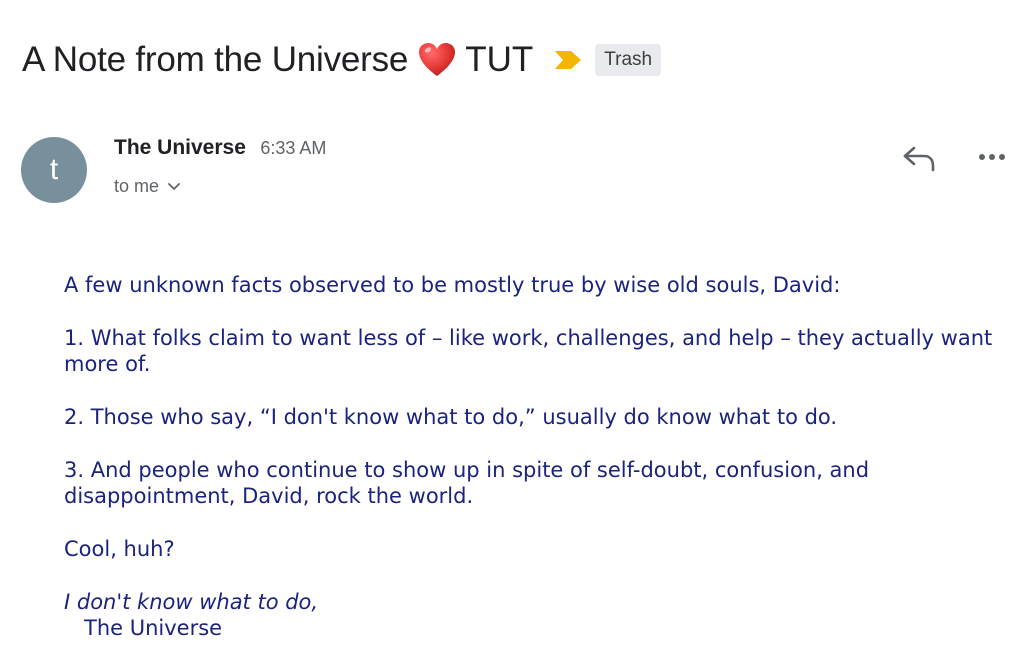 The image size is (1024, 668). What do you see at coordinates (137, 186) in the screenshot?
I see `recipient-text: to me` at bounding box center [137, 186].